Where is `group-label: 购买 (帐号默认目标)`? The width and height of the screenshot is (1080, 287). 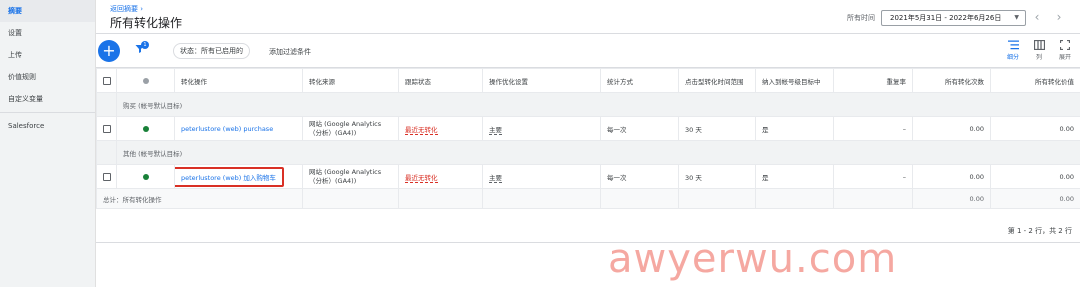
group-label: 购买 (帐号默认目标) is located at coordinates (598, 104).